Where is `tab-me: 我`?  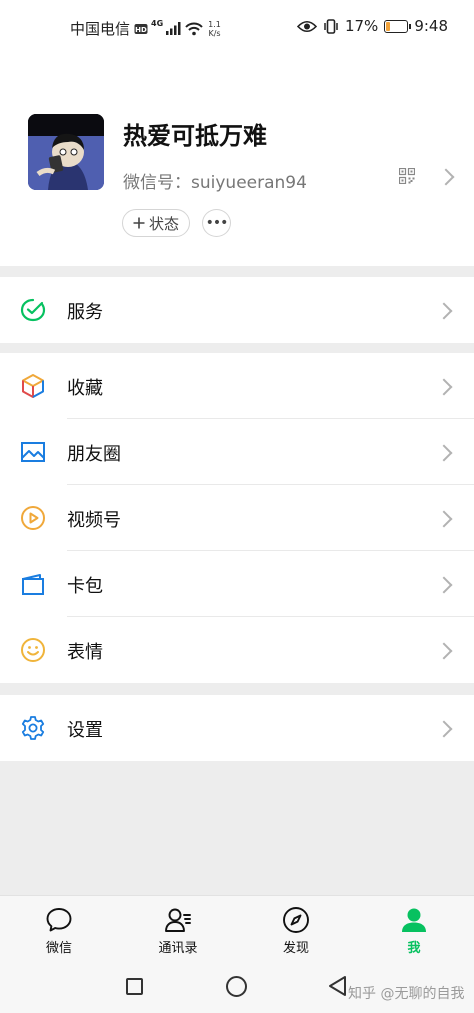
tab-me: 我 is located at coordinates (414, 931).